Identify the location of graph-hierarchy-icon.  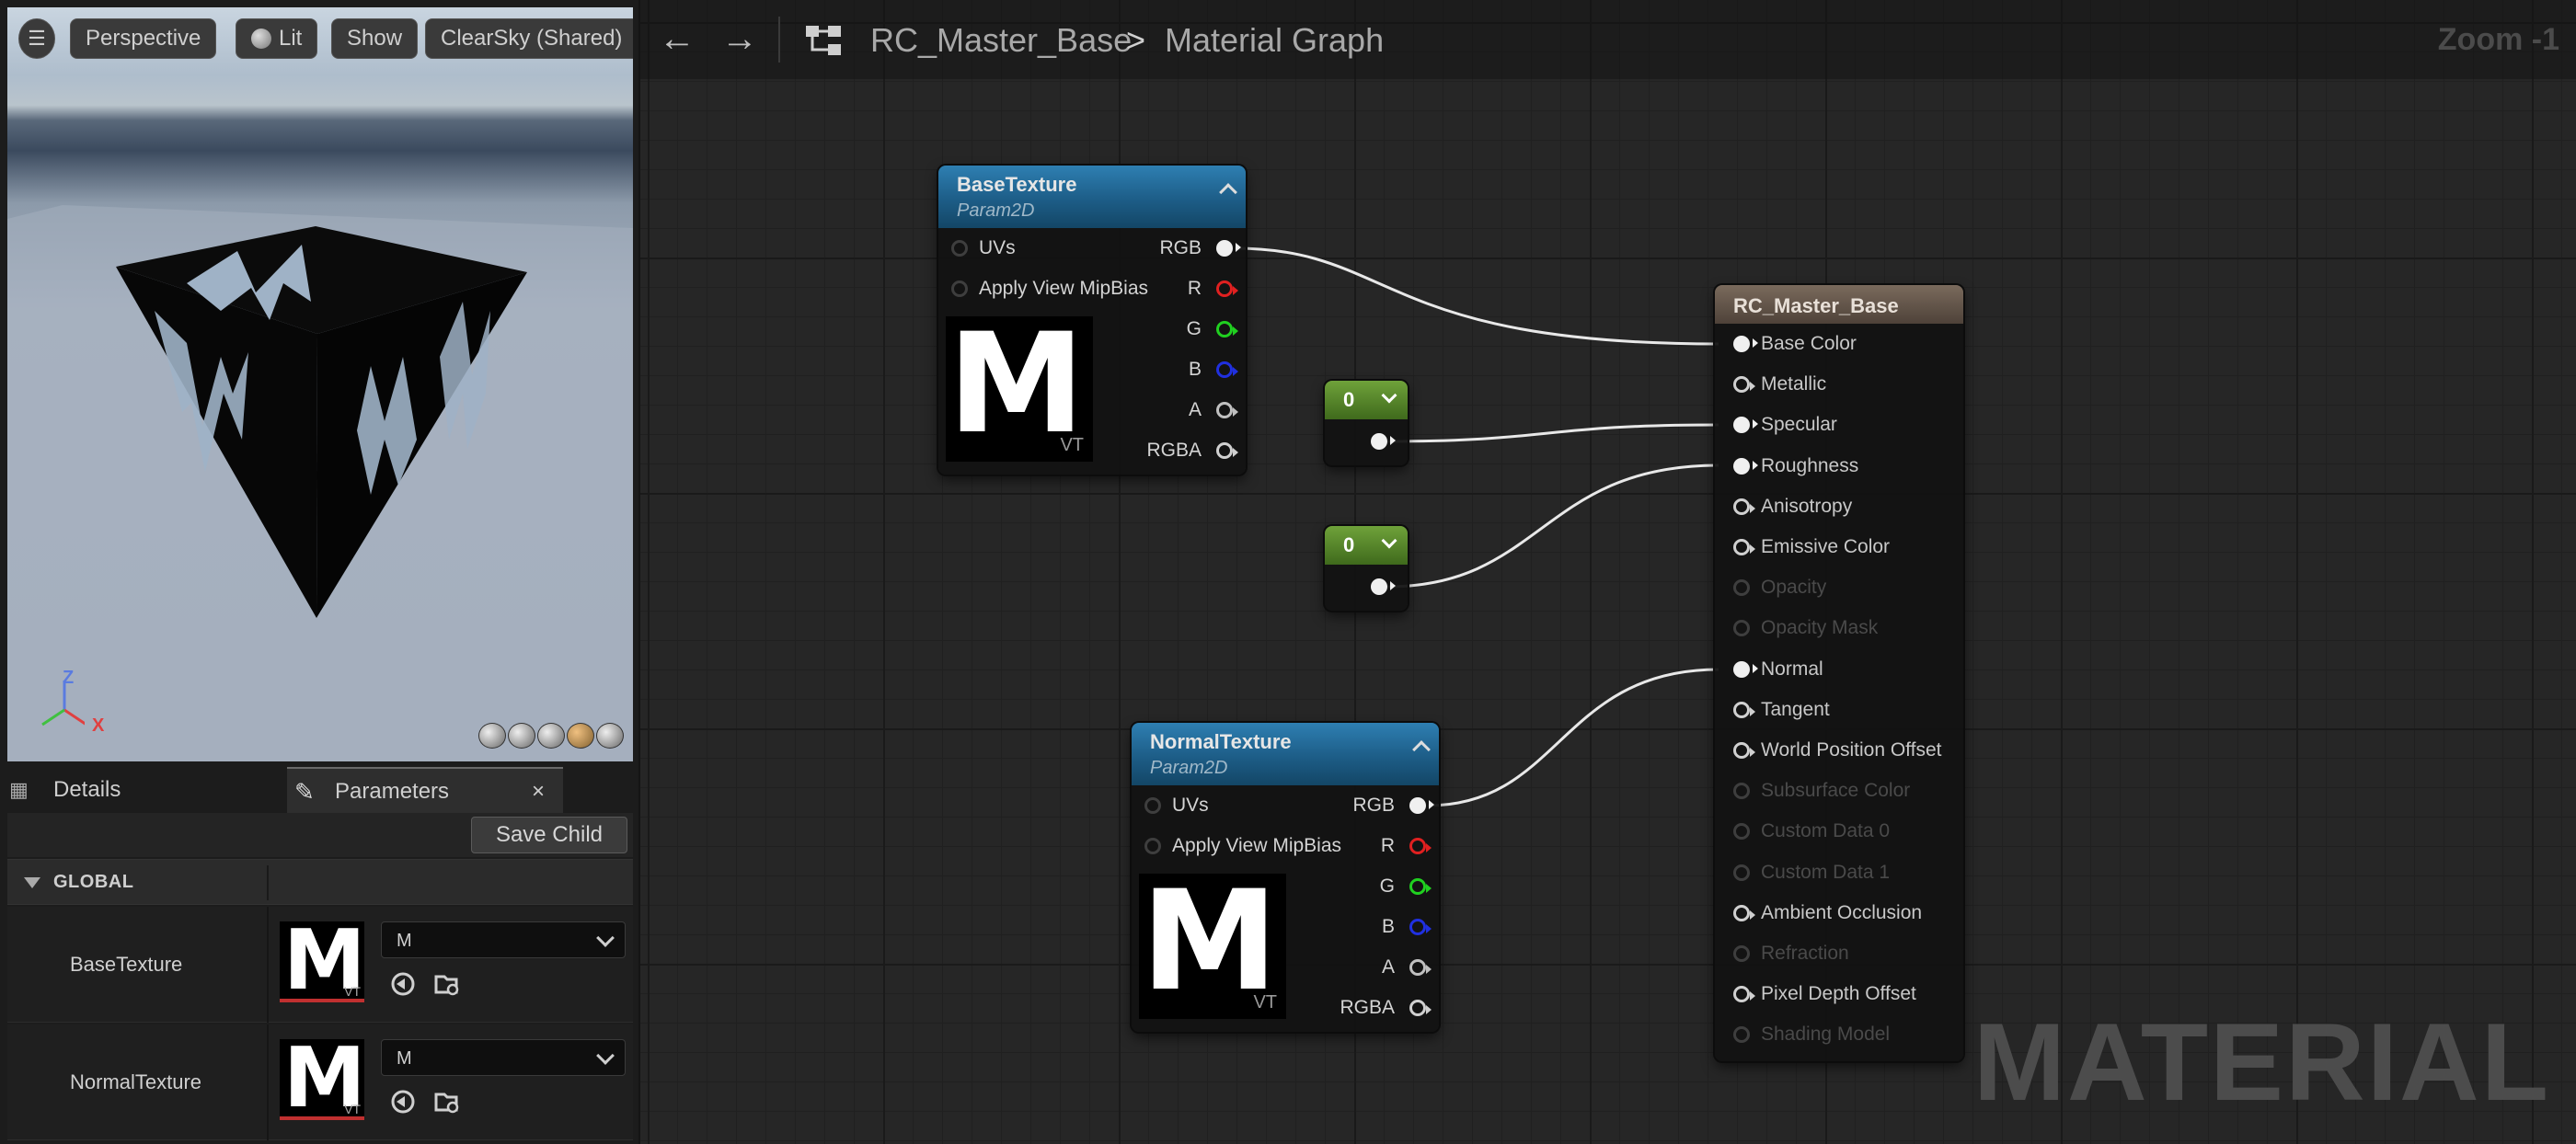
(824, 41).